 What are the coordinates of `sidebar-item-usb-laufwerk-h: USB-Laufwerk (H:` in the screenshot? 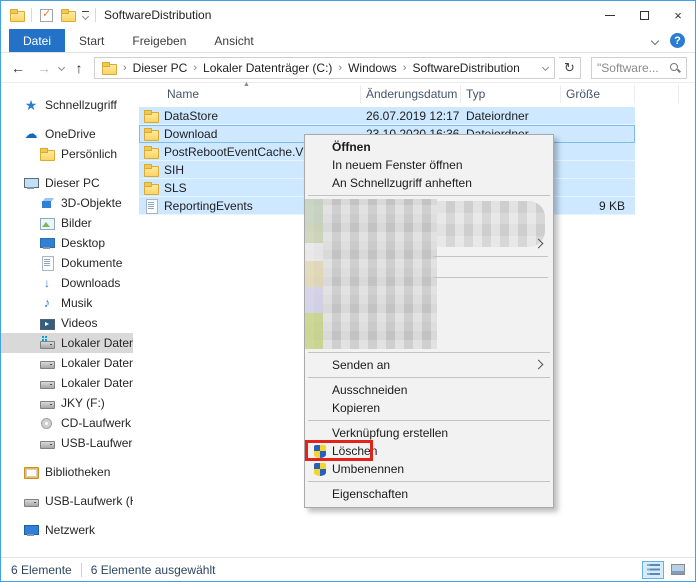 It's located at (67, 443).